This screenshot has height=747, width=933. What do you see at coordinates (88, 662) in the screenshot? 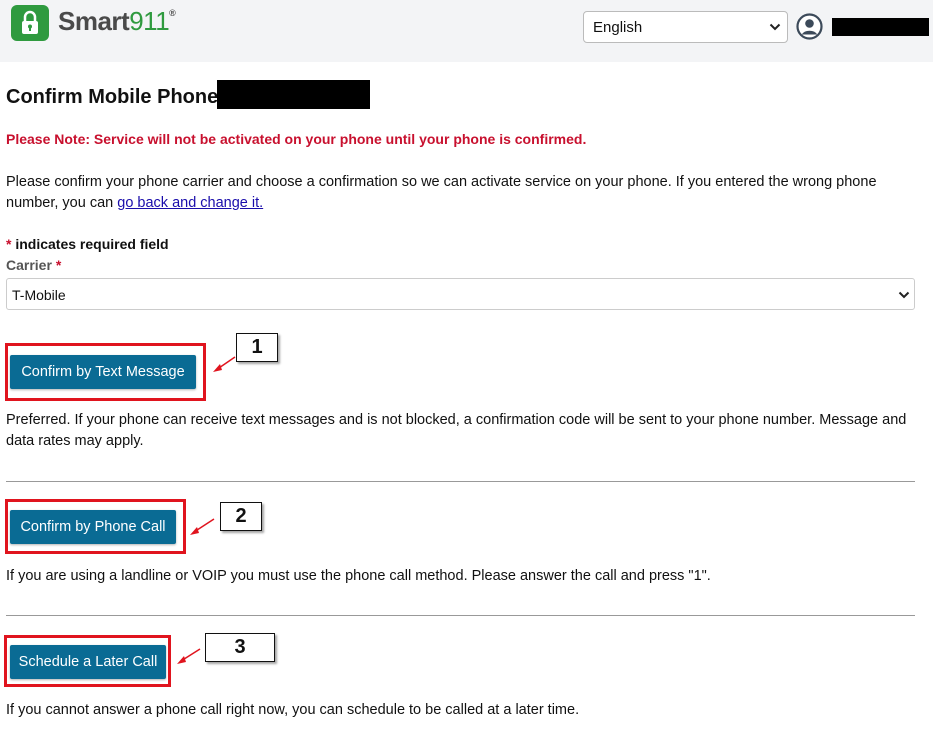
I see `schedule-later-call-button: Schedule a Later Call` at bounding box center [88, 662].